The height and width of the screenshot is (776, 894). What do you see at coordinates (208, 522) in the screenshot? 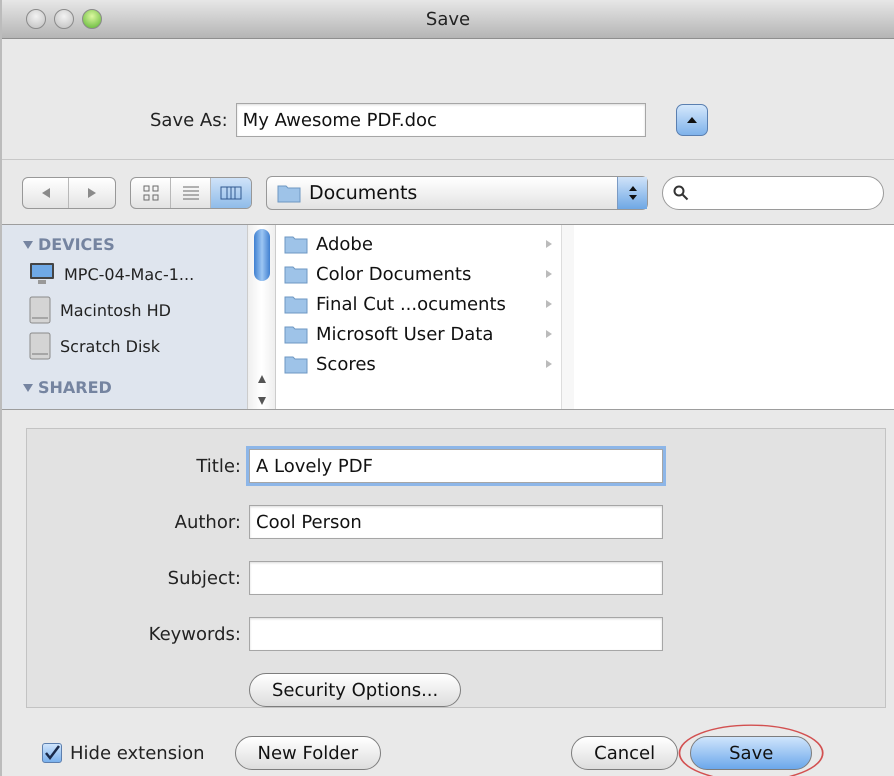
I see `field-label: Author:` at bounding box center [208, 522].